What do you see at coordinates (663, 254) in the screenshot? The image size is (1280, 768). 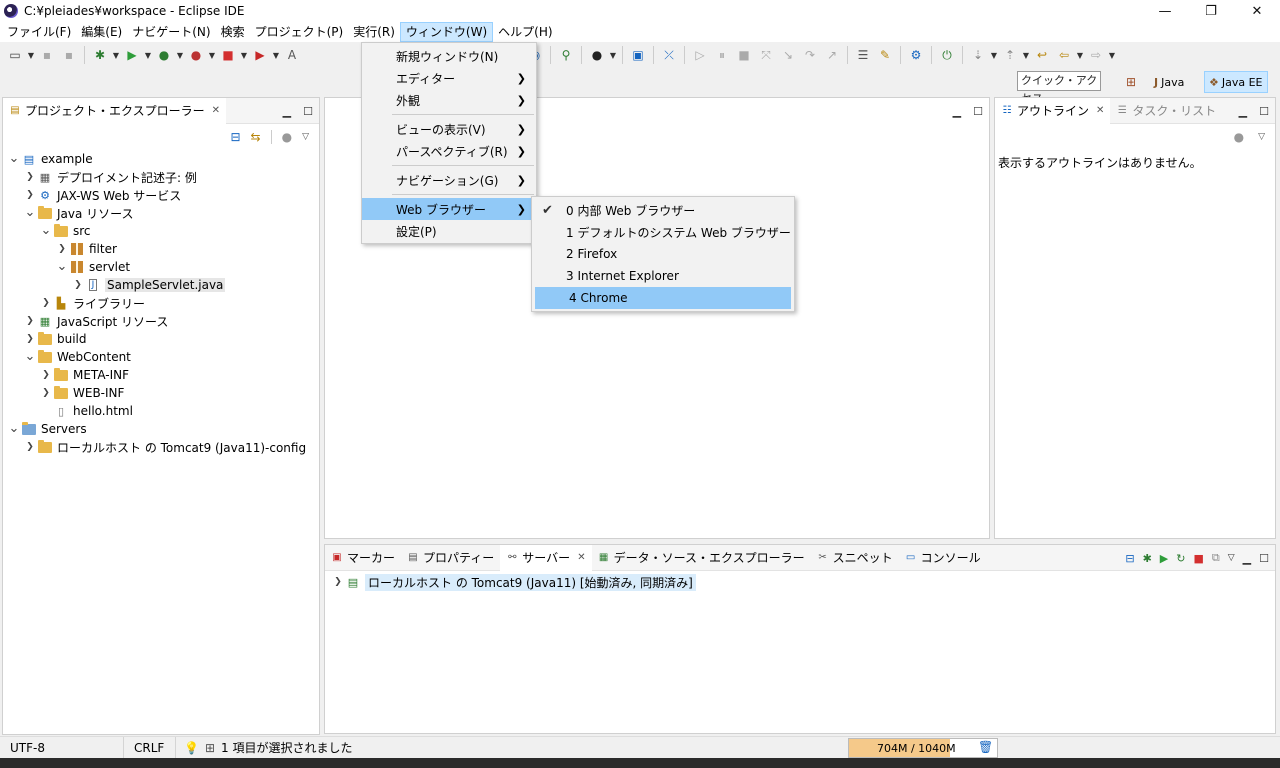 I see `submenu-item-firefox: 2 Firefox` at bounding box center [663, 254].